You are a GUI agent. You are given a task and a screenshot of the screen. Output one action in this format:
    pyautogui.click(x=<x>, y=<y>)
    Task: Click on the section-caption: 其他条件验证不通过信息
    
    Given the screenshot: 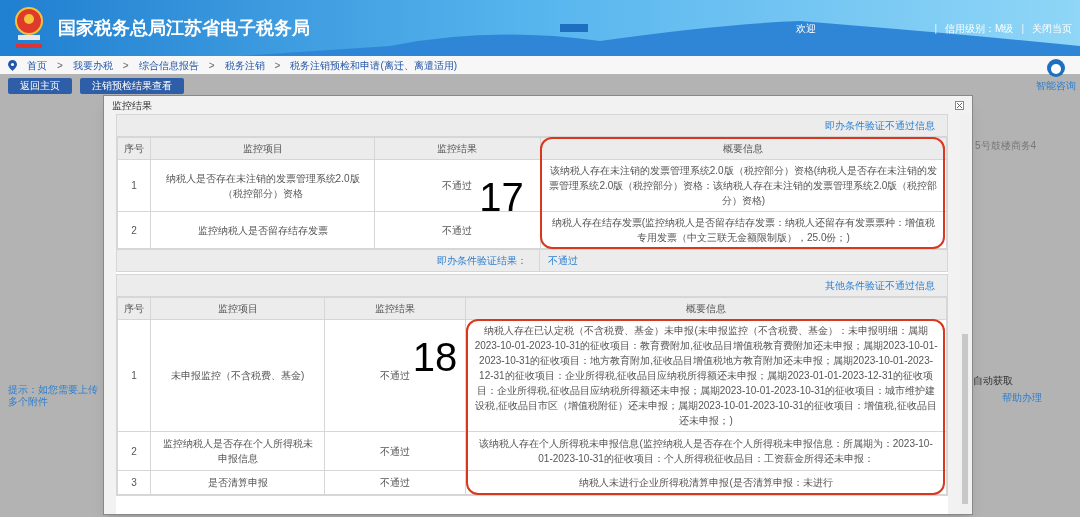 What is the action you would take?
    pyautogui.click(x=532, y=286)
    